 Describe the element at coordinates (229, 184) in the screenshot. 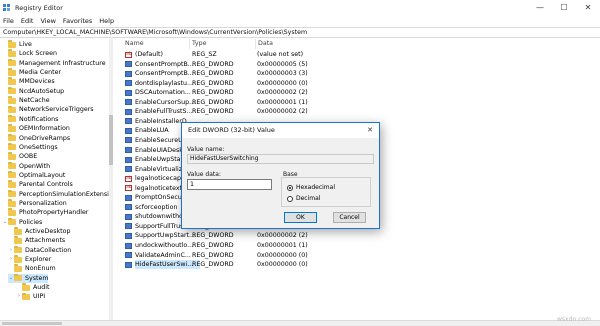

I see `value-data-input: 1` at that location.